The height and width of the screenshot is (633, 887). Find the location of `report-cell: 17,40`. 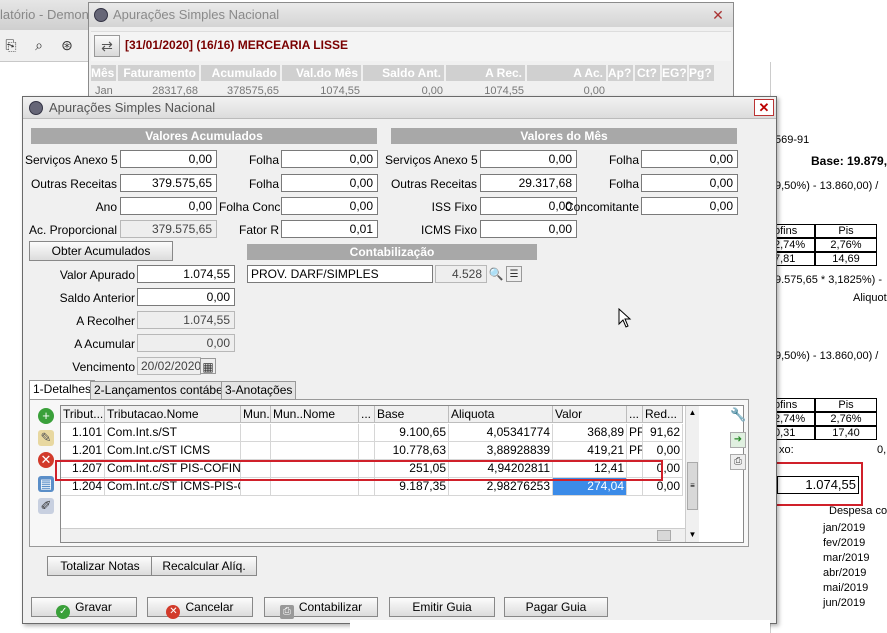

report-cell: 17,40 is located at coordinates (846, 433).